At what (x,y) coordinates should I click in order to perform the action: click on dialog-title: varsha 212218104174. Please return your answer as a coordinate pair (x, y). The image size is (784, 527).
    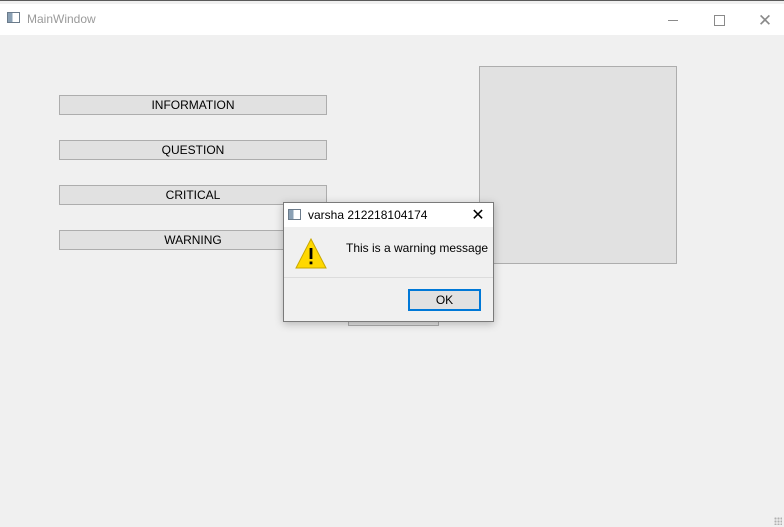
    Looking at the image, I should click on (368, 215).